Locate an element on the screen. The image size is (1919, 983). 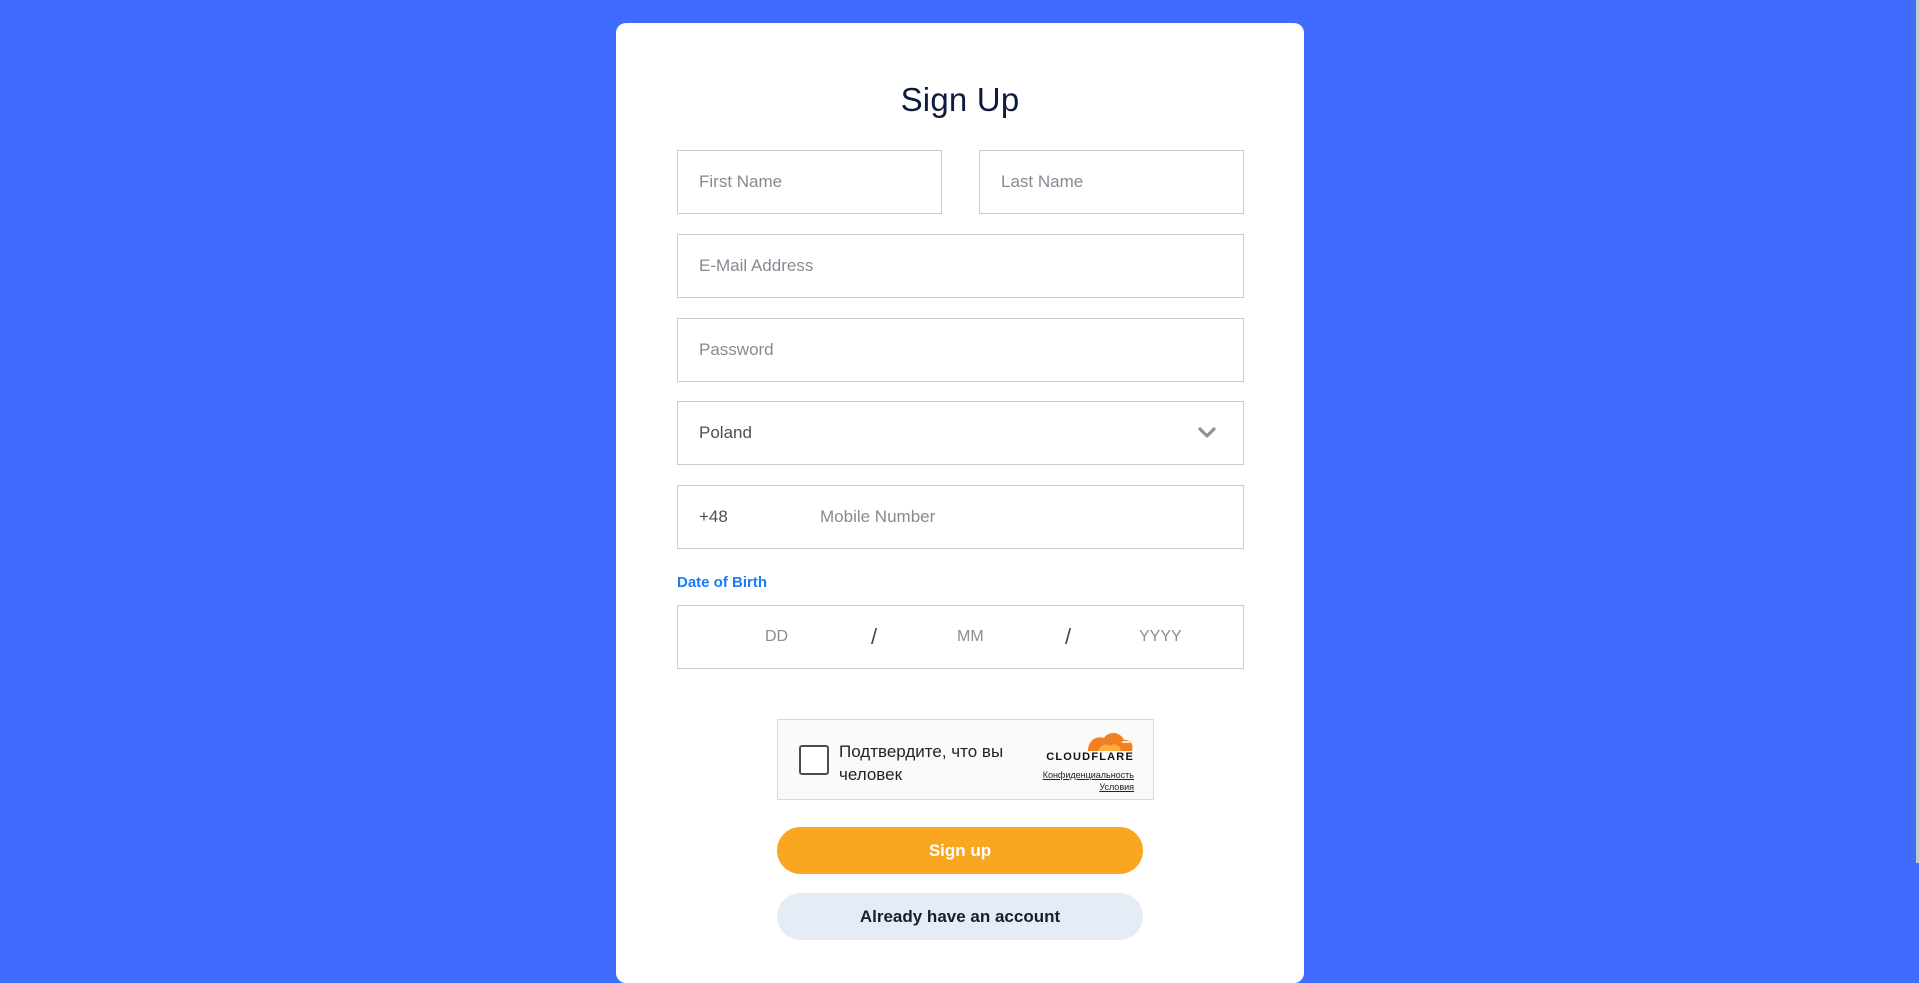
last-name-field: Last Name is located at coordinates (1111, 182).